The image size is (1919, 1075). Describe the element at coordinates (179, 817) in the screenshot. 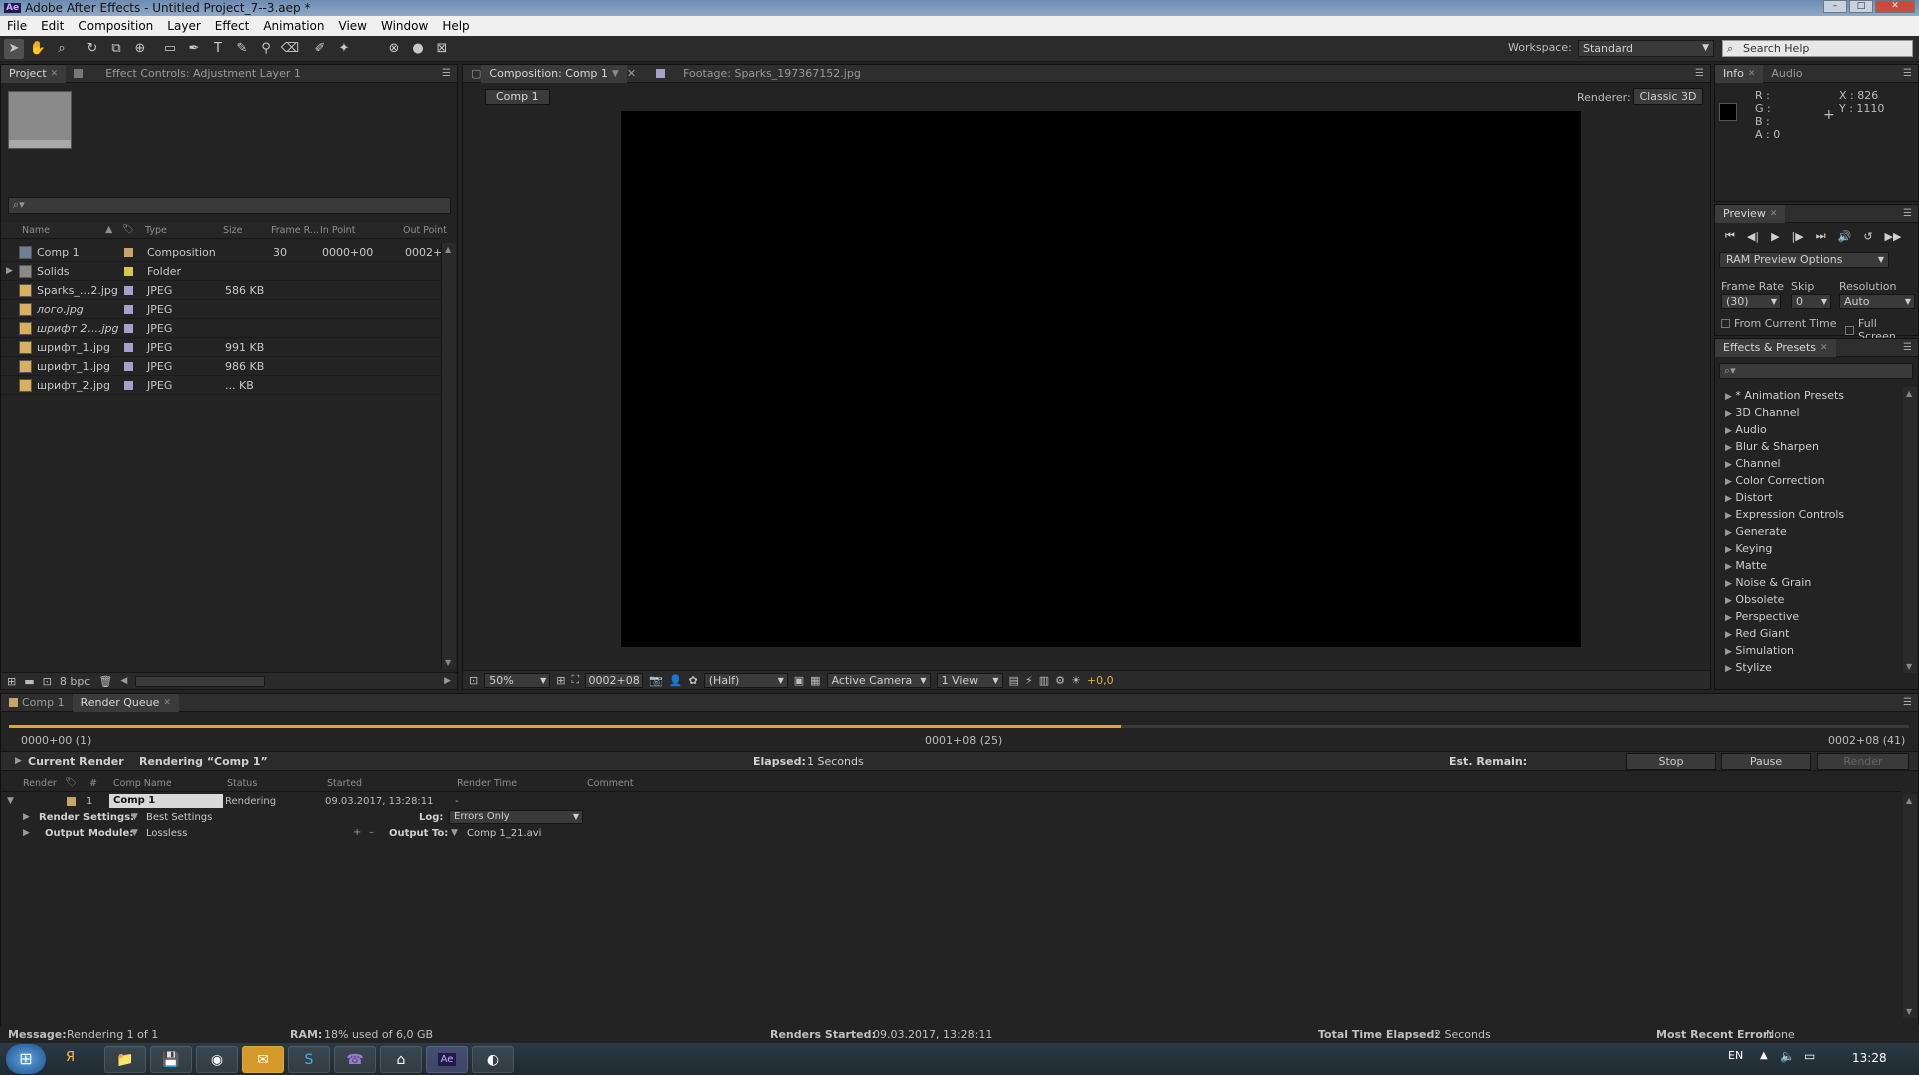

I see `render-settings-value: Best Settings` at that location.